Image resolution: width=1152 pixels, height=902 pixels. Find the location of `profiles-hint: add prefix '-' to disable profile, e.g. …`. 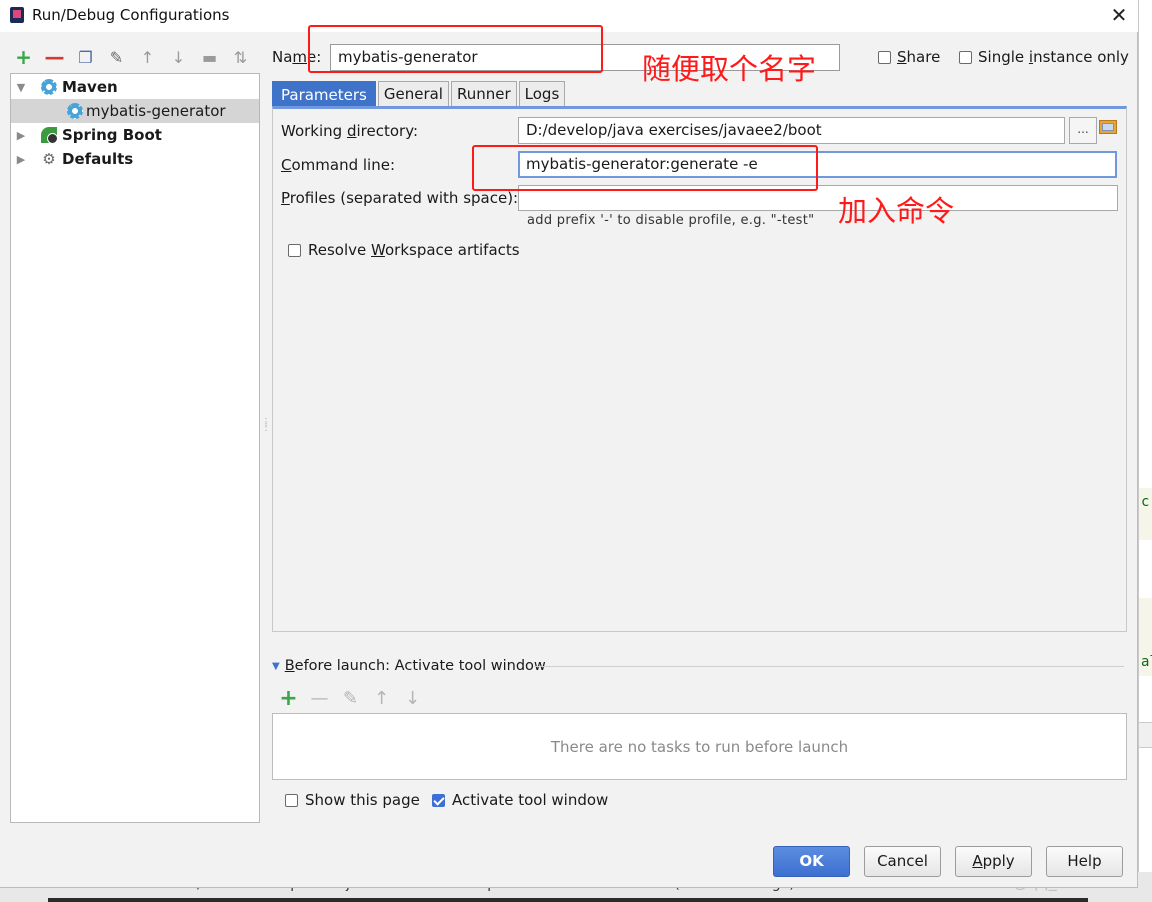

profiles-hint: add prefix '-' to disable profile, e.g. … is located at coordinates (671, 220).